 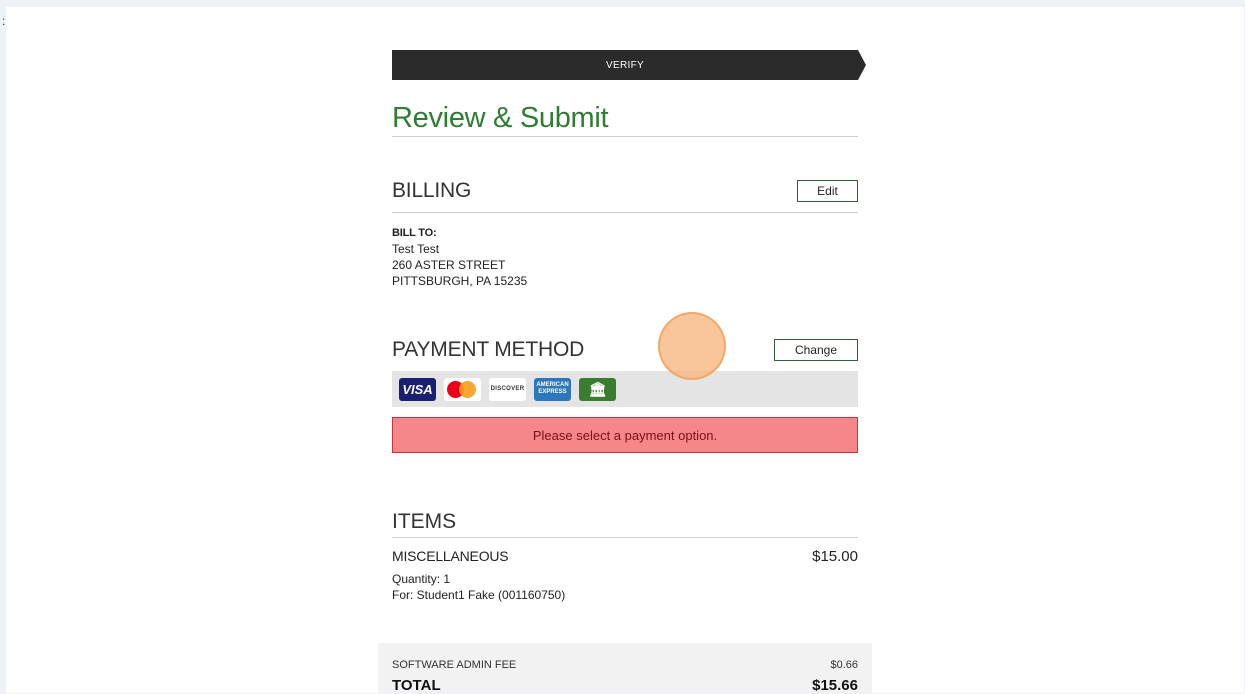 I want to click on item-quantity: Quantity: 1, so click(x=421, y=579).